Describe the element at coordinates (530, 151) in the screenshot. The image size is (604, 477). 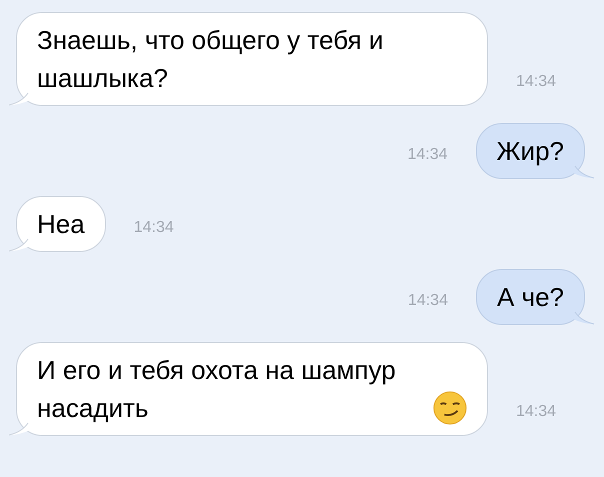
I see `message-text: Жир?` at that location.